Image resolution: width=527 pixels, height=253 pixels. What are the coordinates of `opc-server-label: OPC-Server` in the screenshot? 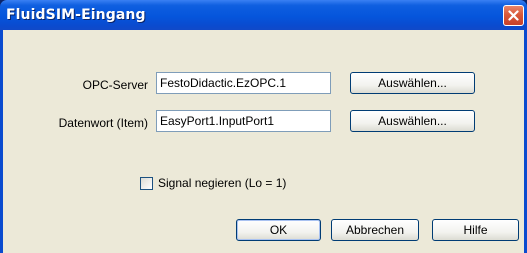 It's located at (115, 85).